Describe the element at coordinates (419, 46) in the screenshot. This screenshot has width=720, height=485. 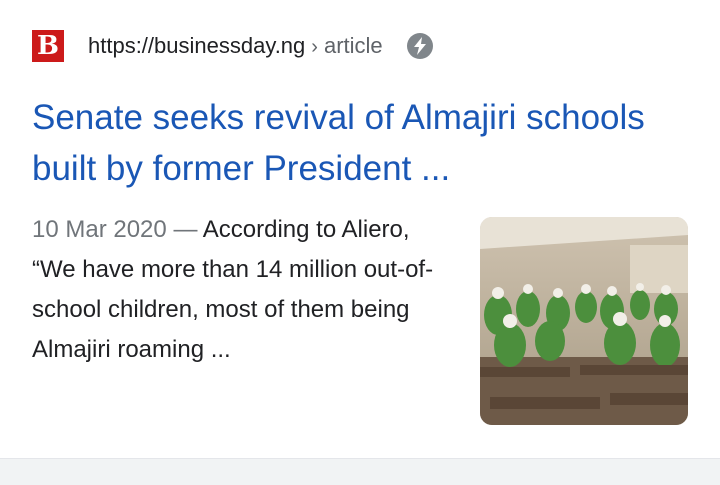
I see `lightning-bolt-icon` at that location.